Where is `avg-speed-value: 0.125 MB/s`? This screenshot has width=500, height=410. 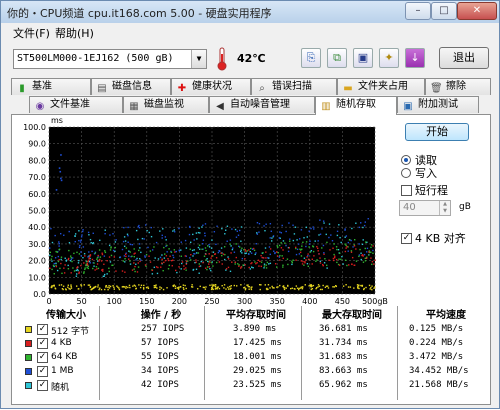 avg-speed-value: 0.125 MB/s is located at coordinates (436, 329).